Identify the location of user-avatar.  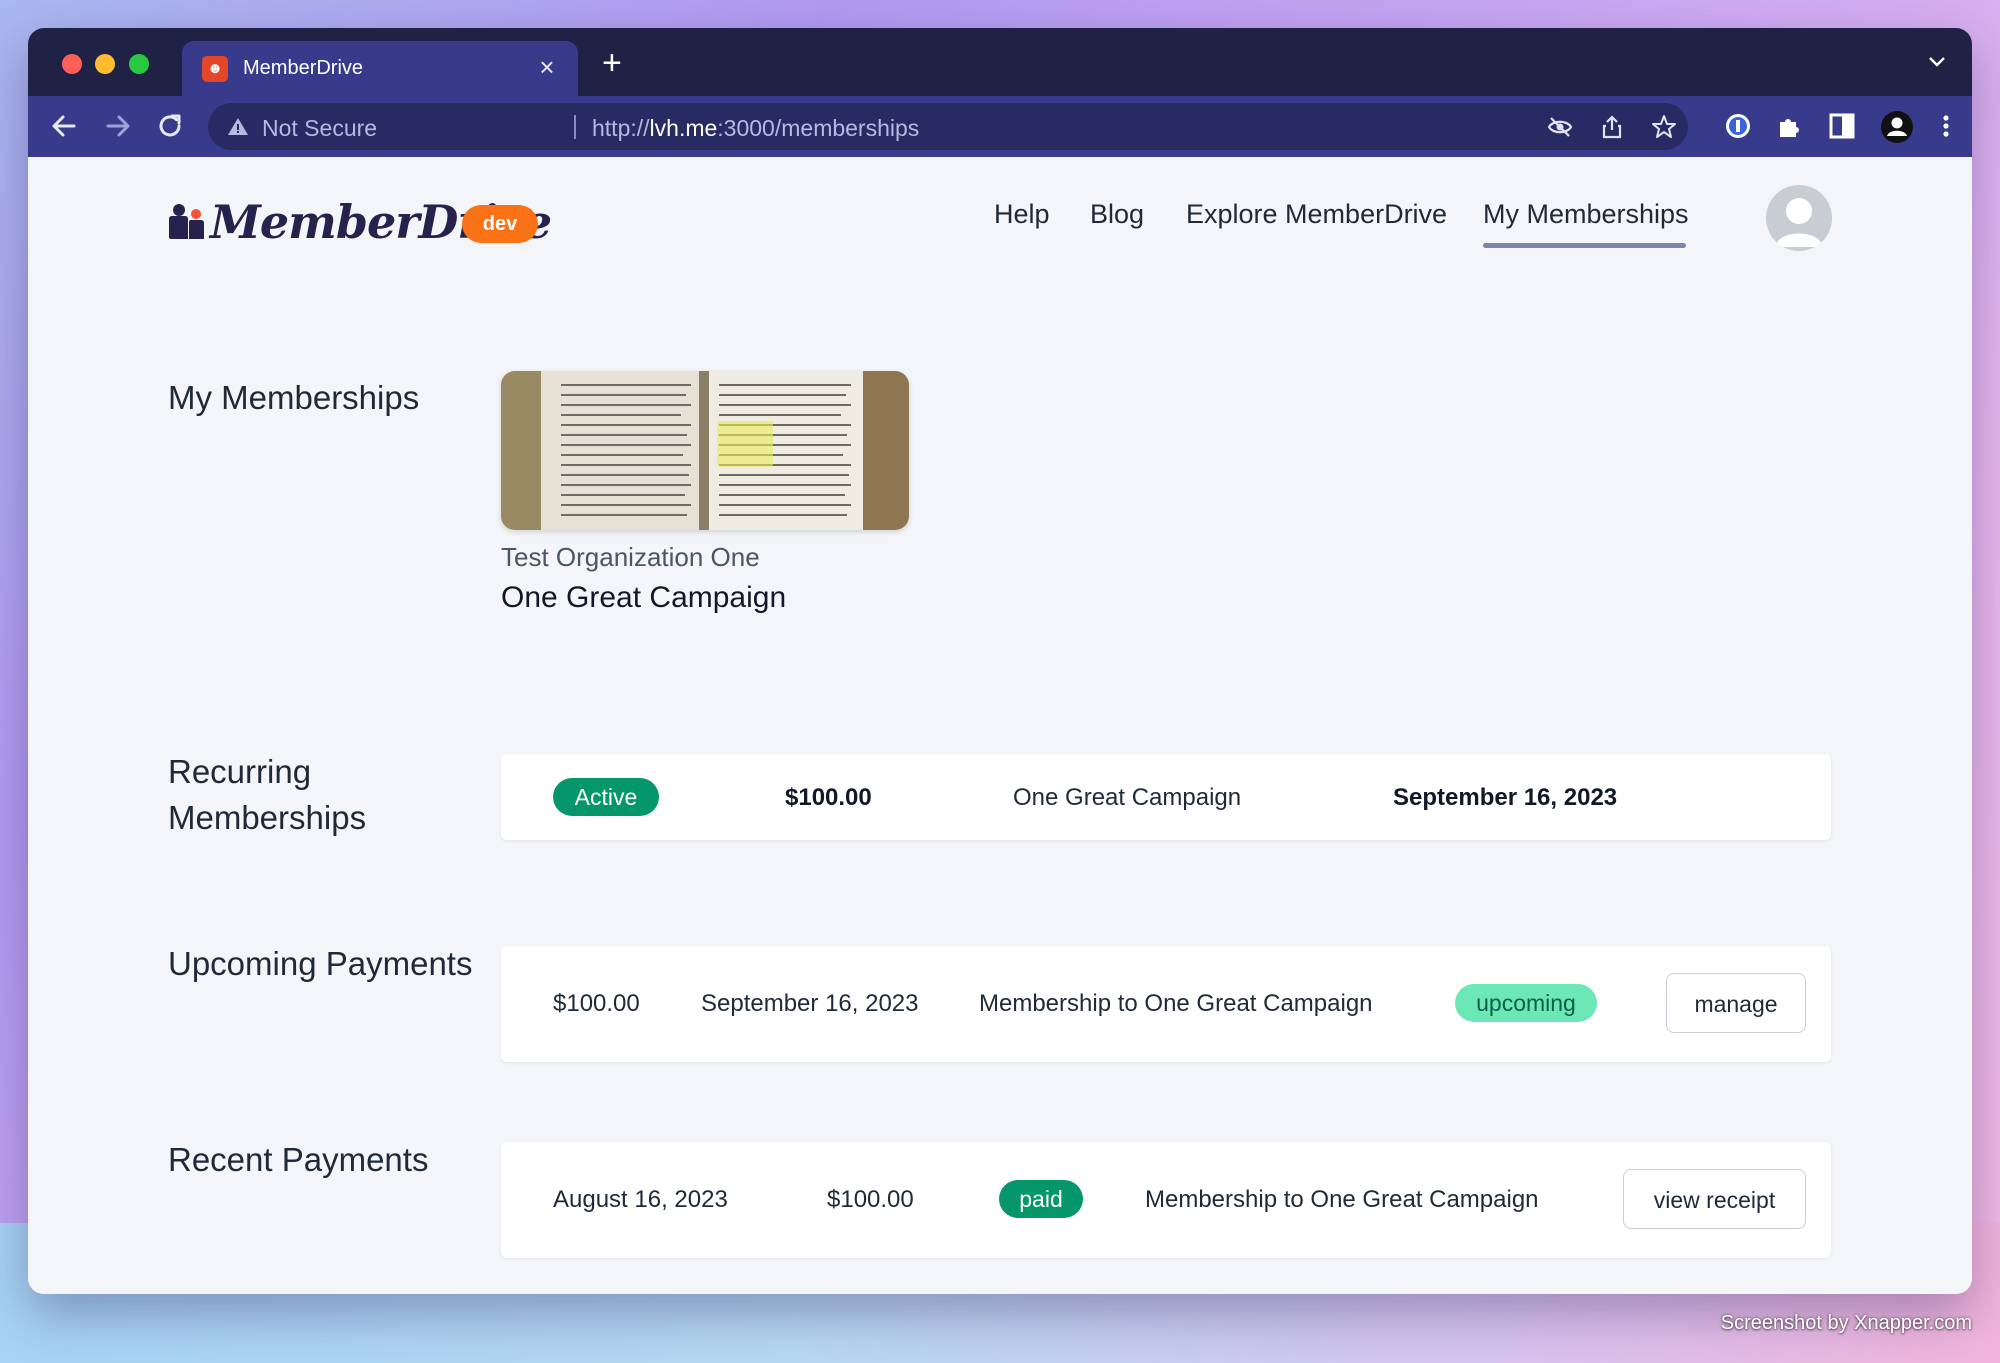
(1799, 218).